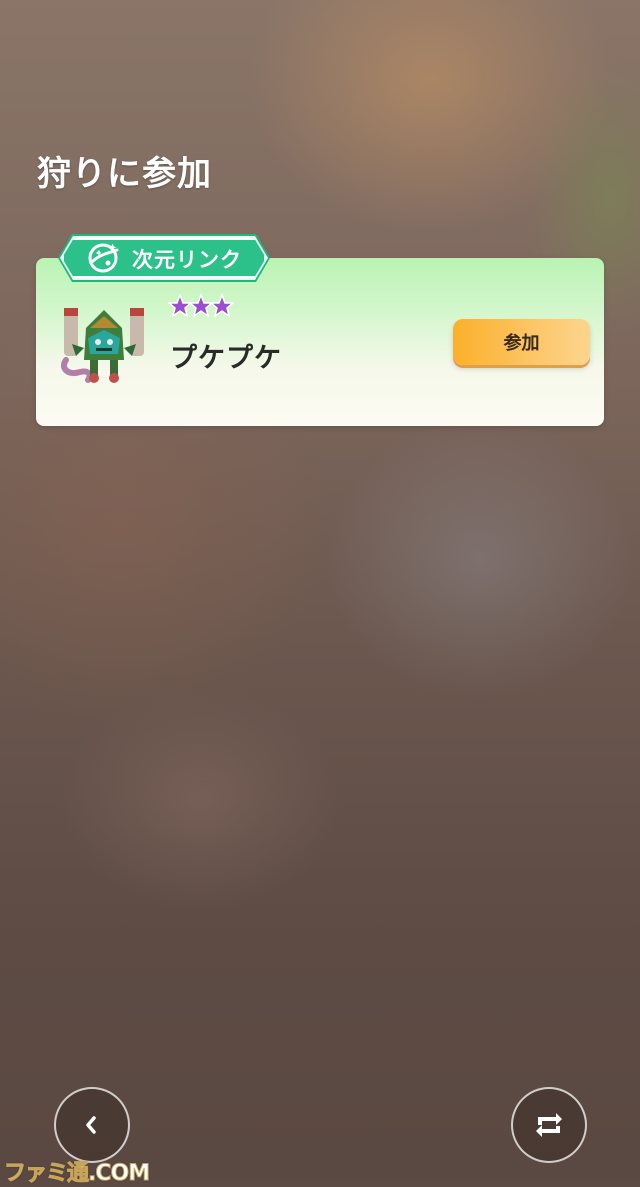  What do you see at coordinates (102, 345) in the screenshot?
I see `pokemon-sprite` at bounding box center [102, 345].